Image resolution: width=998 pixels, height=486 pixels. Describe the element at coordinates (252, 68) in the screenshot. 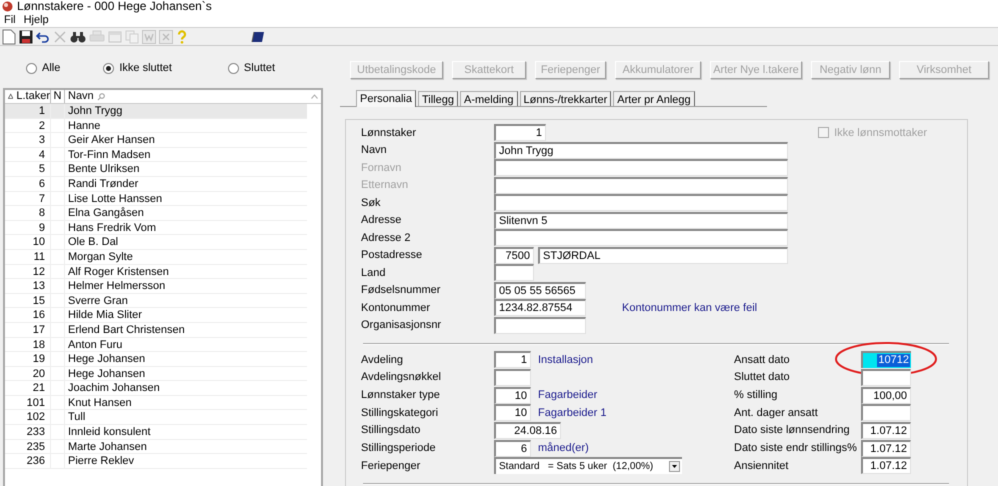

I see `radio-button: Sluttet` at that location.